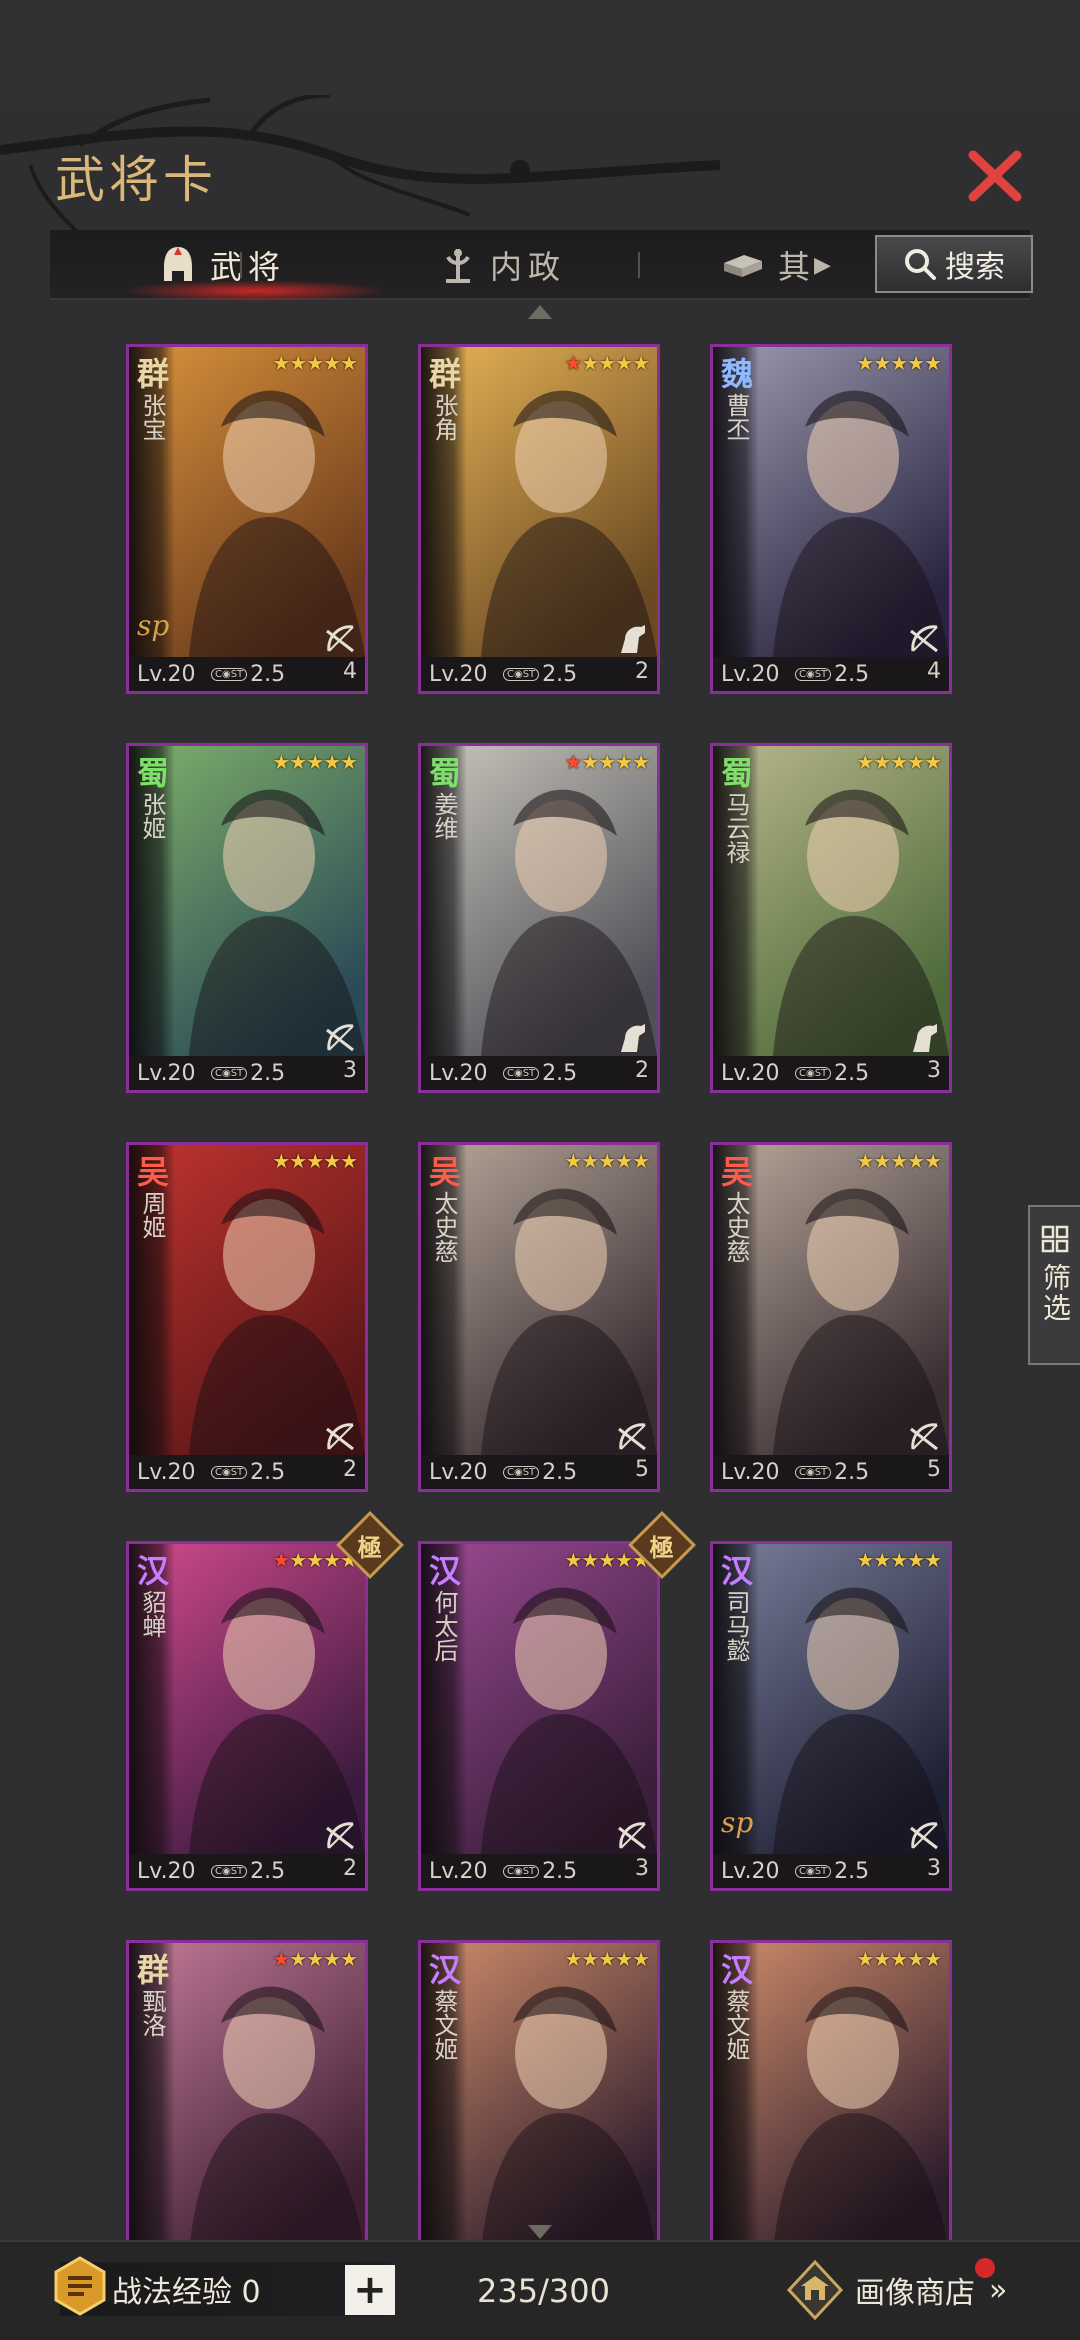  I want to click on general-card: 蜀马云禄 ★★★★★ Lv.20 C◉ST 2.5 3, so click(831, 918).